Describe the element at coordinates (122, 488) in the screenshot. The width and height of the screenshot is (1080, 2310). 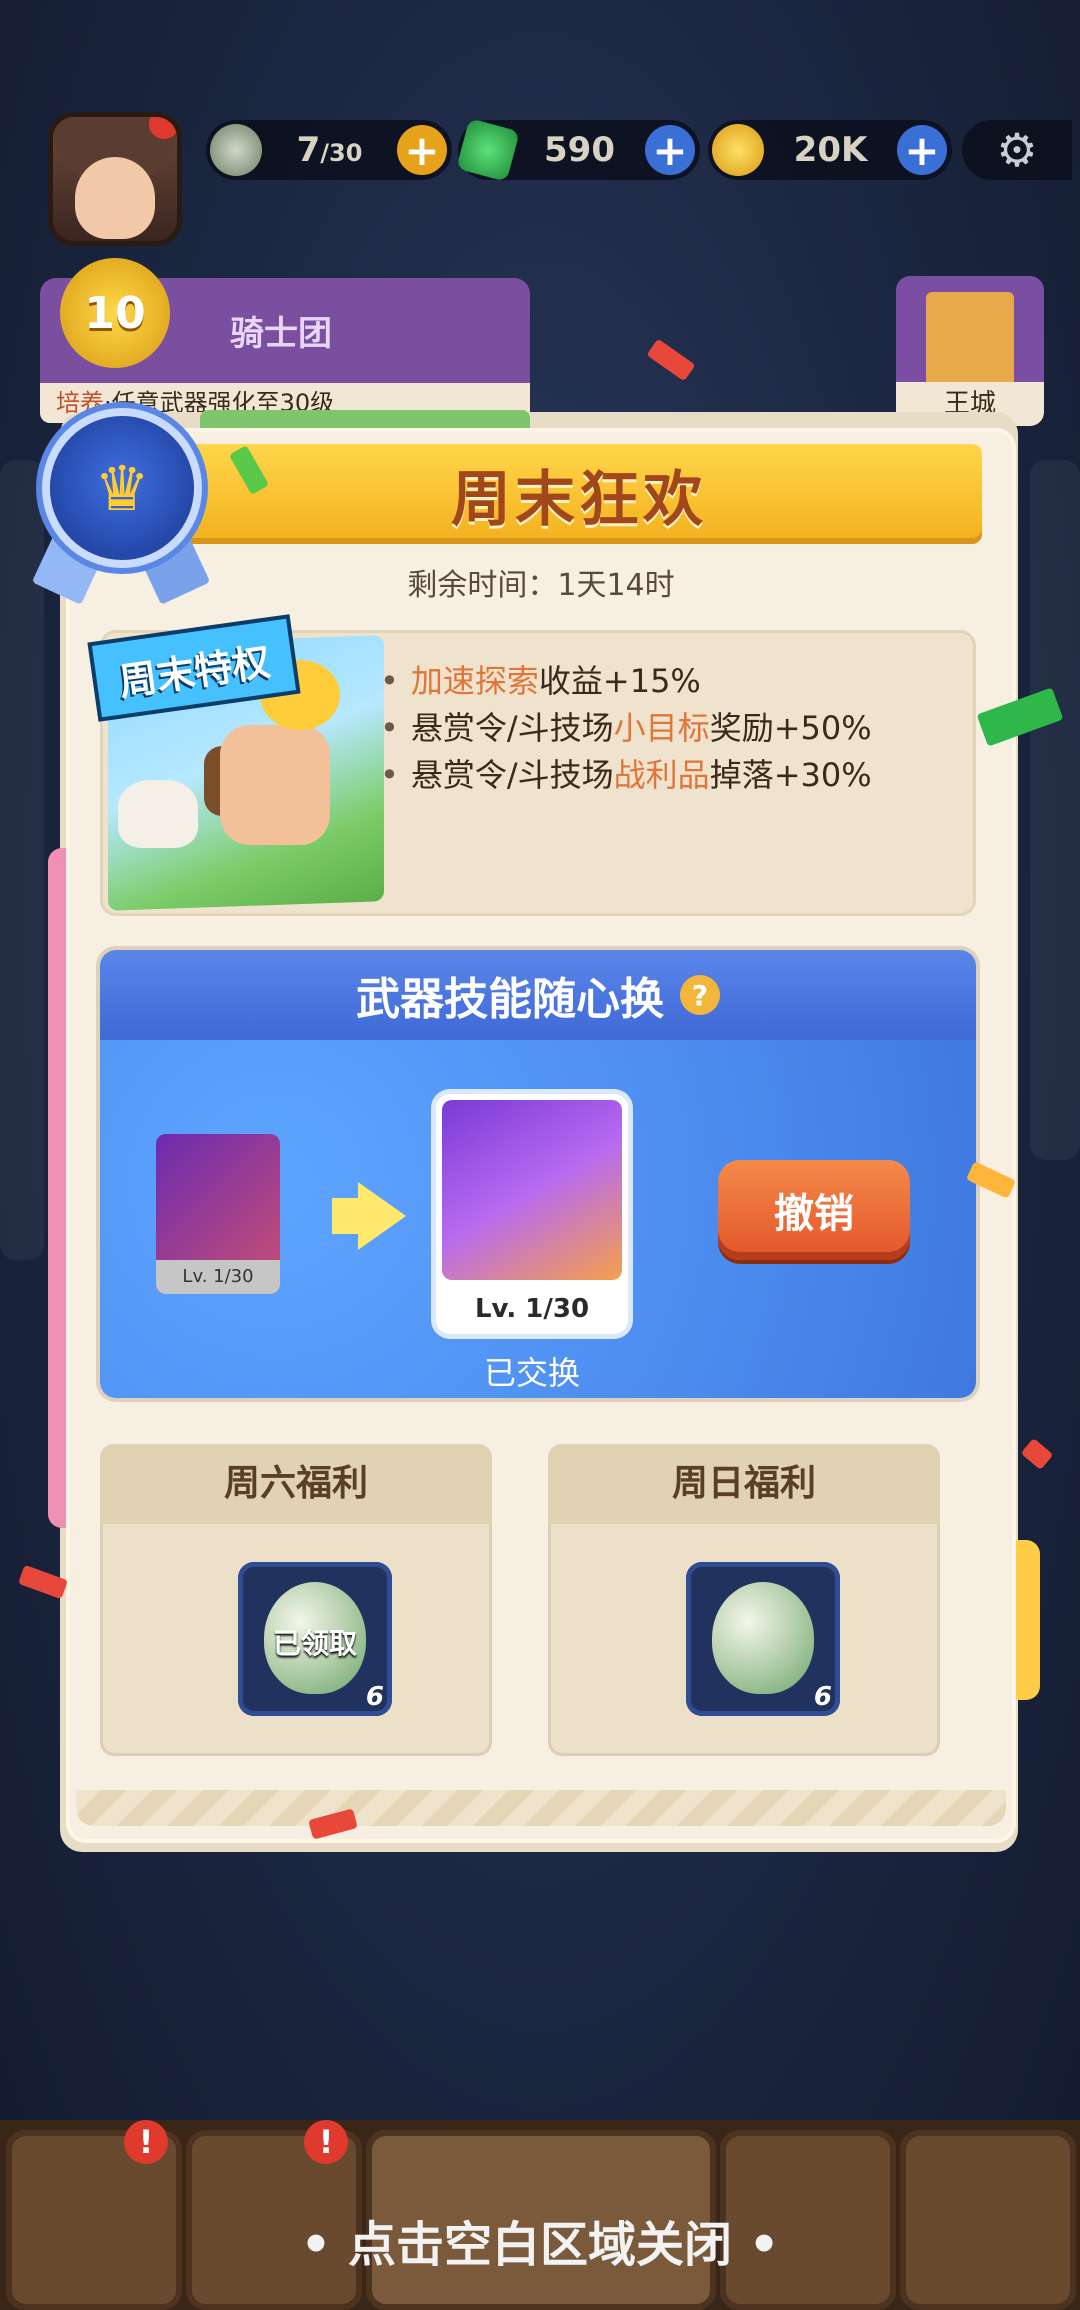
I see `crown-badge-icon: ♛` at that location.